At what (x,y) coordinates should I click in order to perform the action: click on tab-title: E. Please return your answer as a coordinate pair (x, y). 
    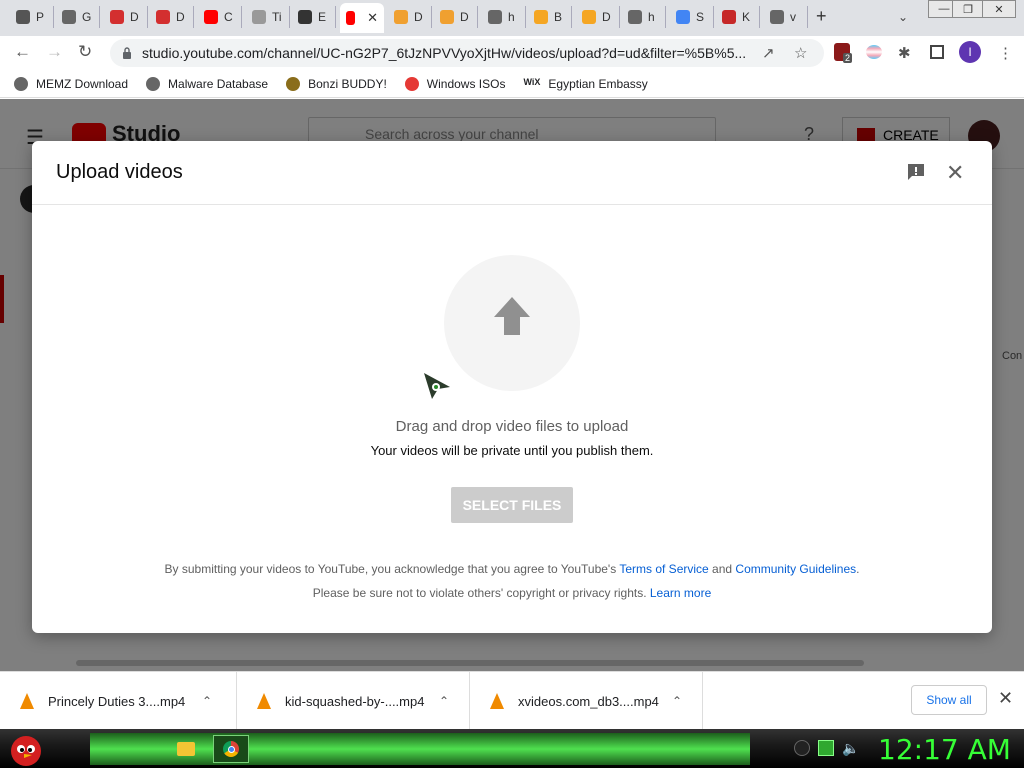
    Looking at the image, I should click on (322, 17).